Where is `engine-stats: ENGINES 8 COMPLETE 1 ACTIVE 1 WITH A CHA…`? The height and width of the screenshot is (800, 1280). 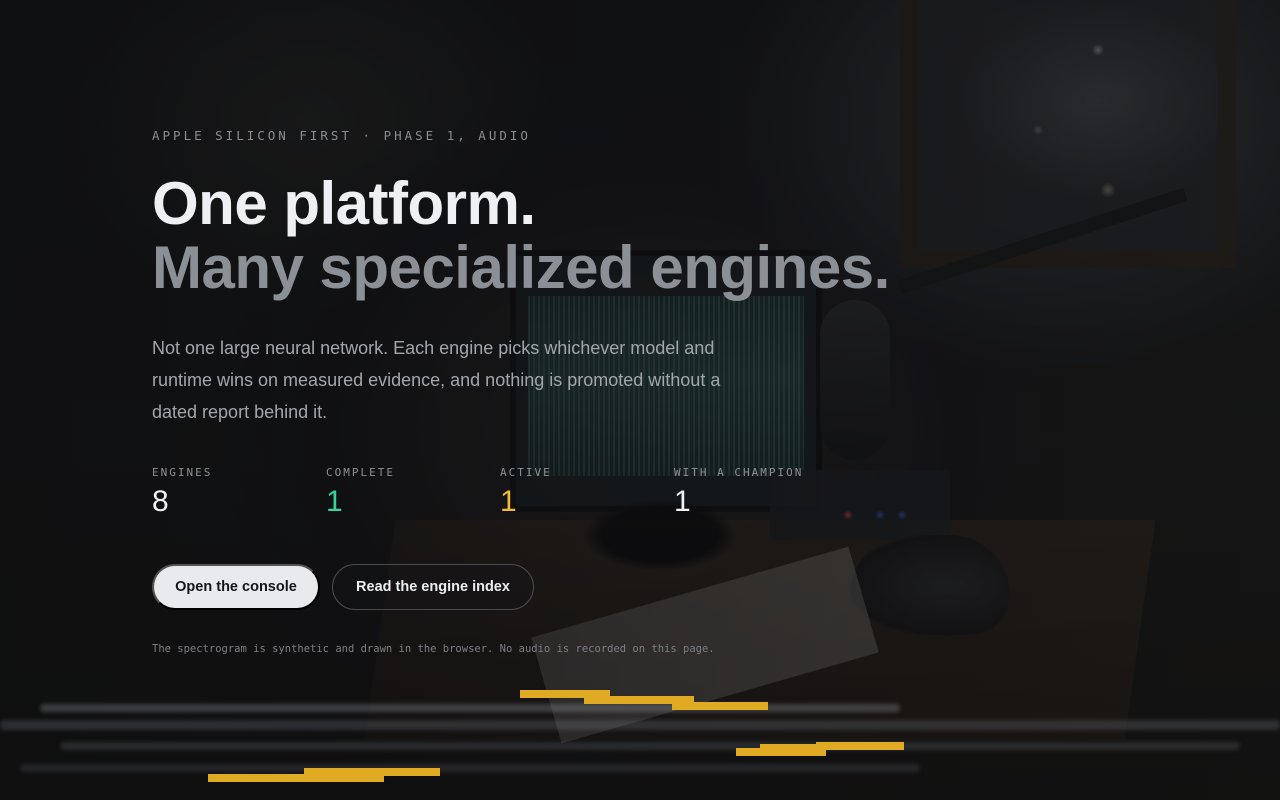 engine-stats: ENGINES 8 COMPLETE 1 ACTIVE 1 WITH A CHA… is located at coordinates (500, 492).